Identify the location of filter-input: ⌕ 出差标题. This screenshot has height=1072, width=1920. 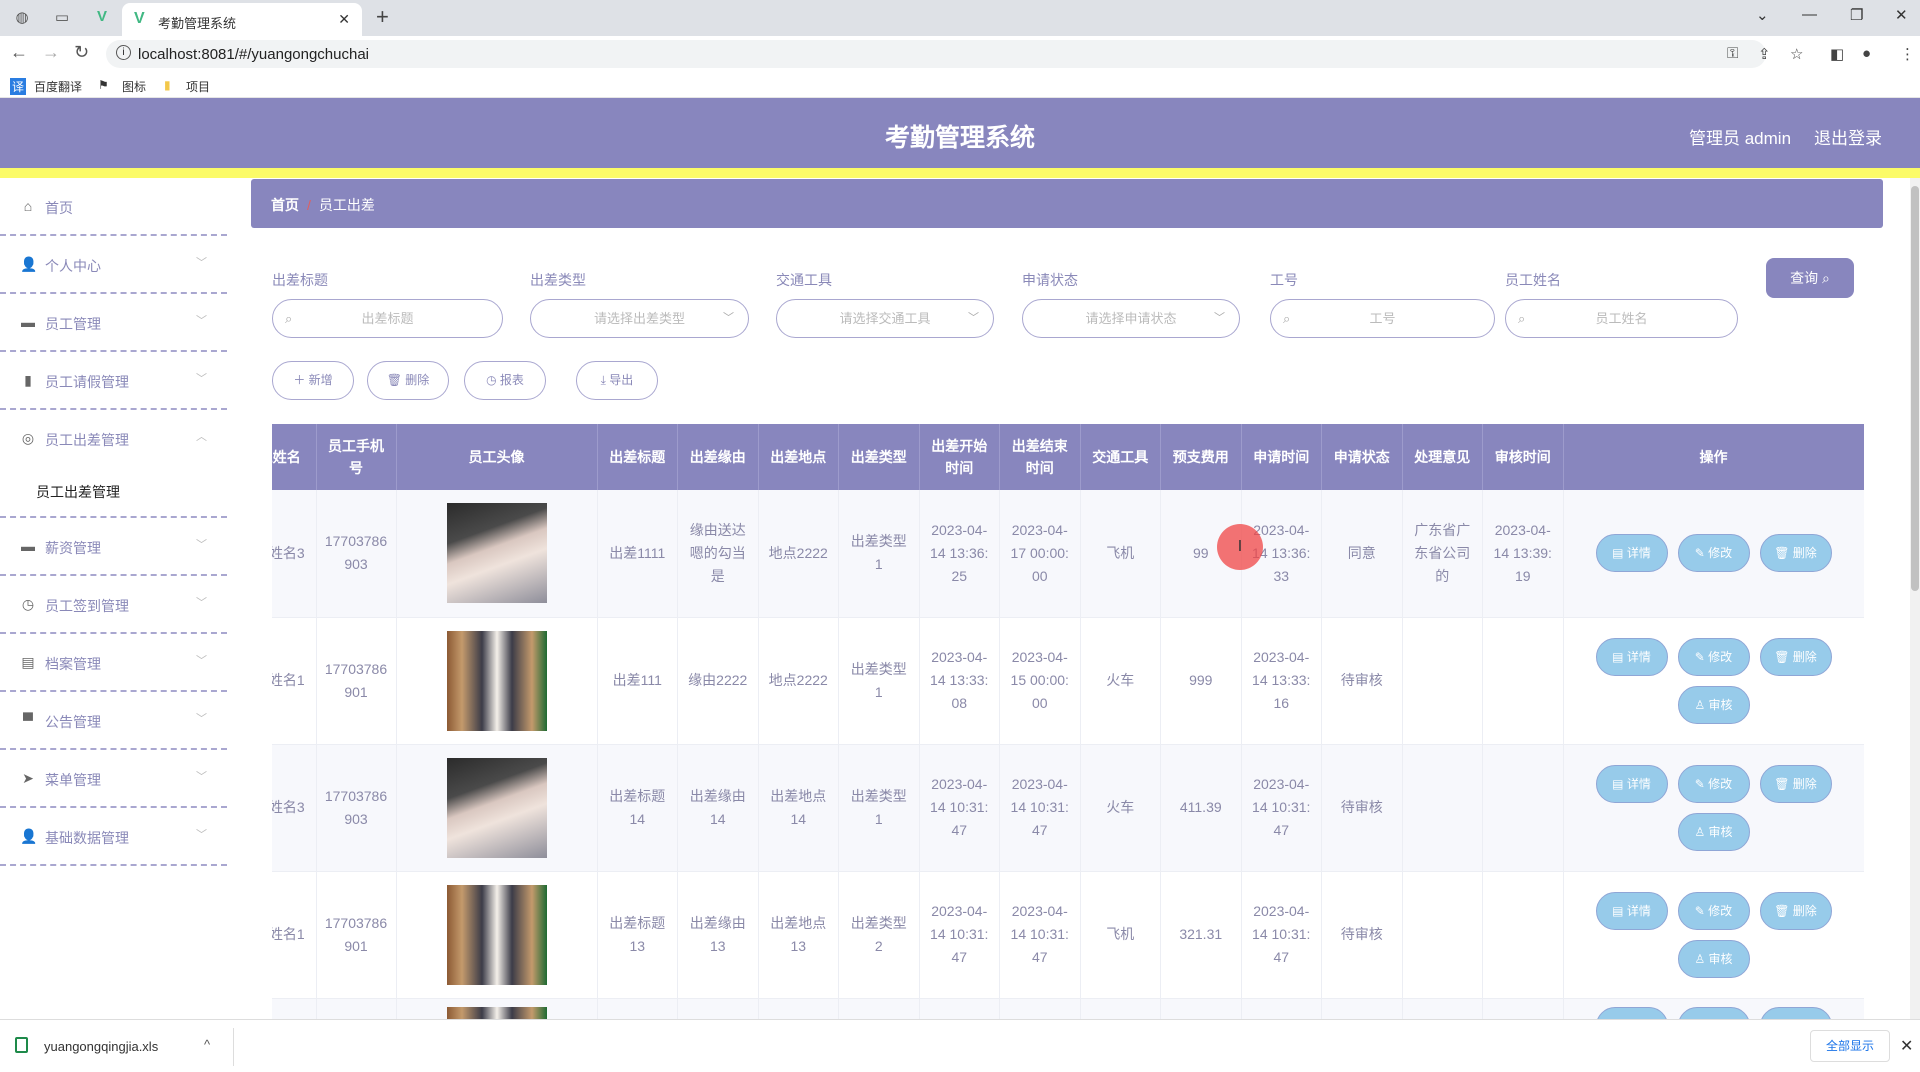
(387, 318).